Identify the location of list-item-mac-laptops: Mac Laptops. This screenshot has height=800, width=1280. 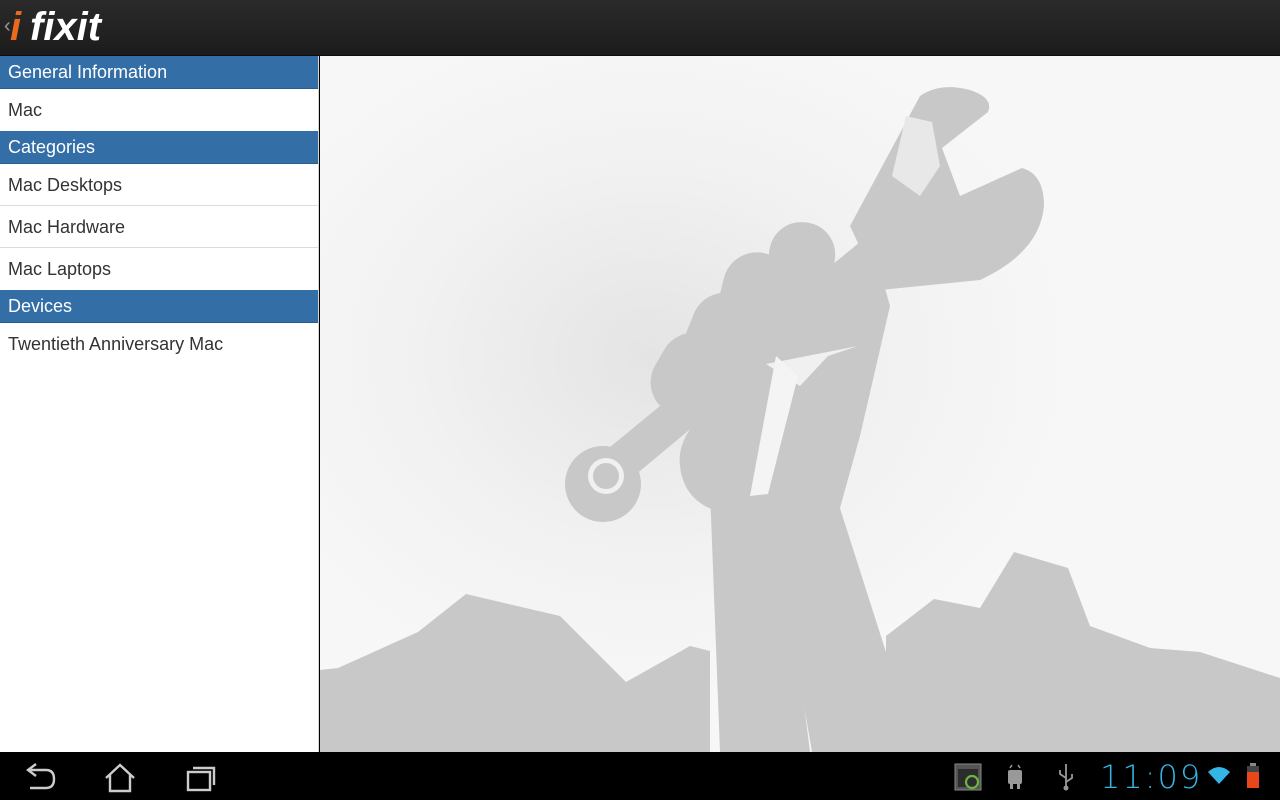
(159, 269).